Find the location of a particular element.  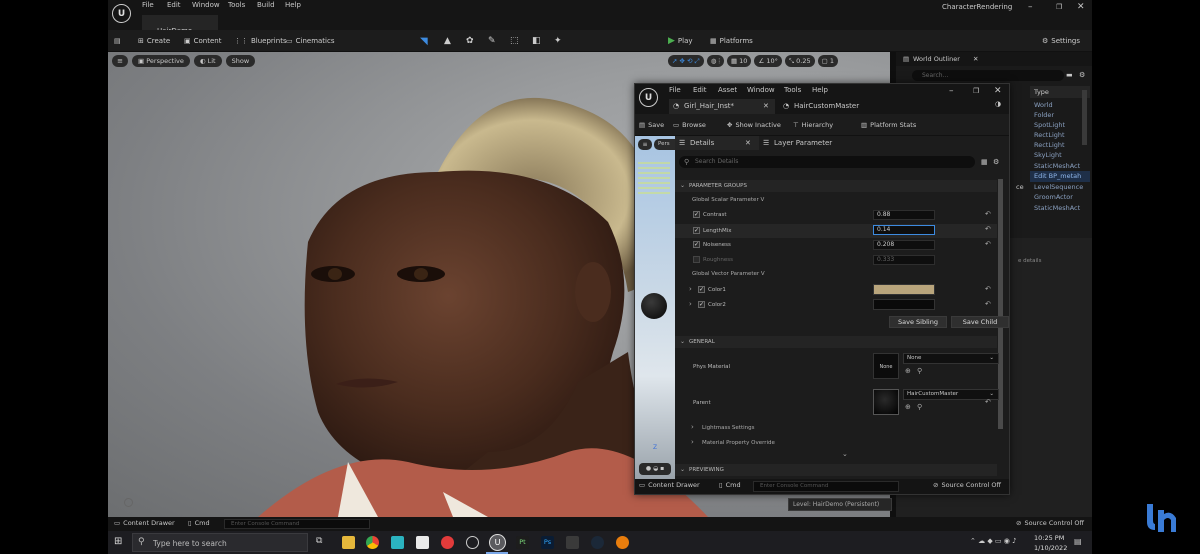

platform-stats-button: ▥ Platform Stats is located at coordinates (888, 125).